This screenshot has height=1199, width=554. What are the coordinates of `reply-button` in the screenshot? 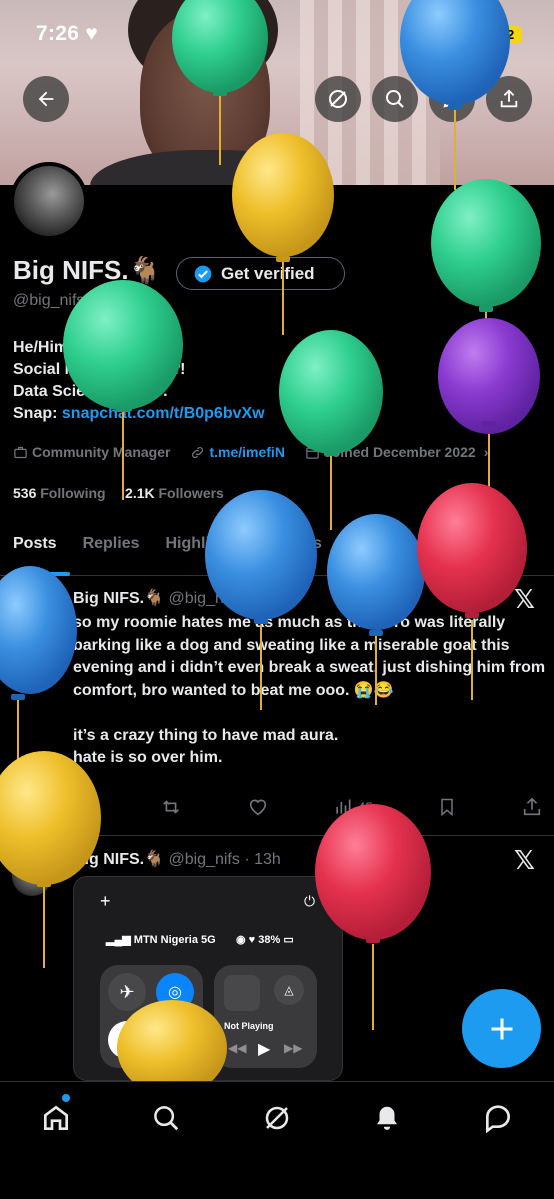 It's located at (84, 807).